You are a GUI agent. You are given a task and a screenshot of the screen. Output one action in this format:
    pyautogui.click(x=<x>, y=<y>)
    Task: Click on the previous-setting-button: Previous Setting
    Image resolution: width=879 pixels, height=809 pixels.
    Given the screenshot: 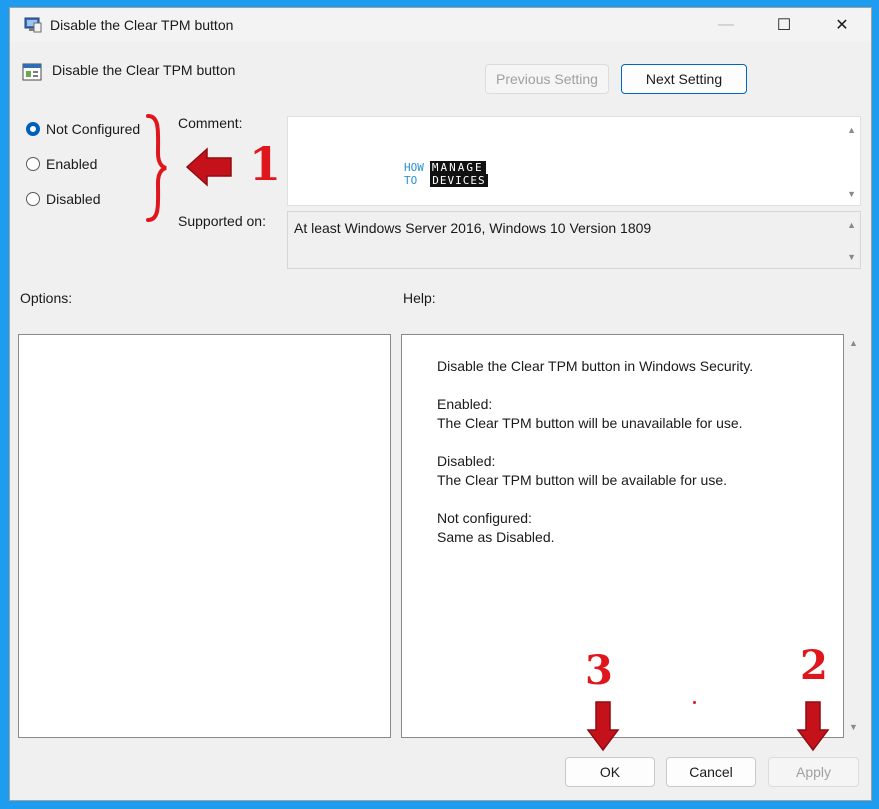 What is the action you would take?
    pyautogui.click(x=547, y=79)
    